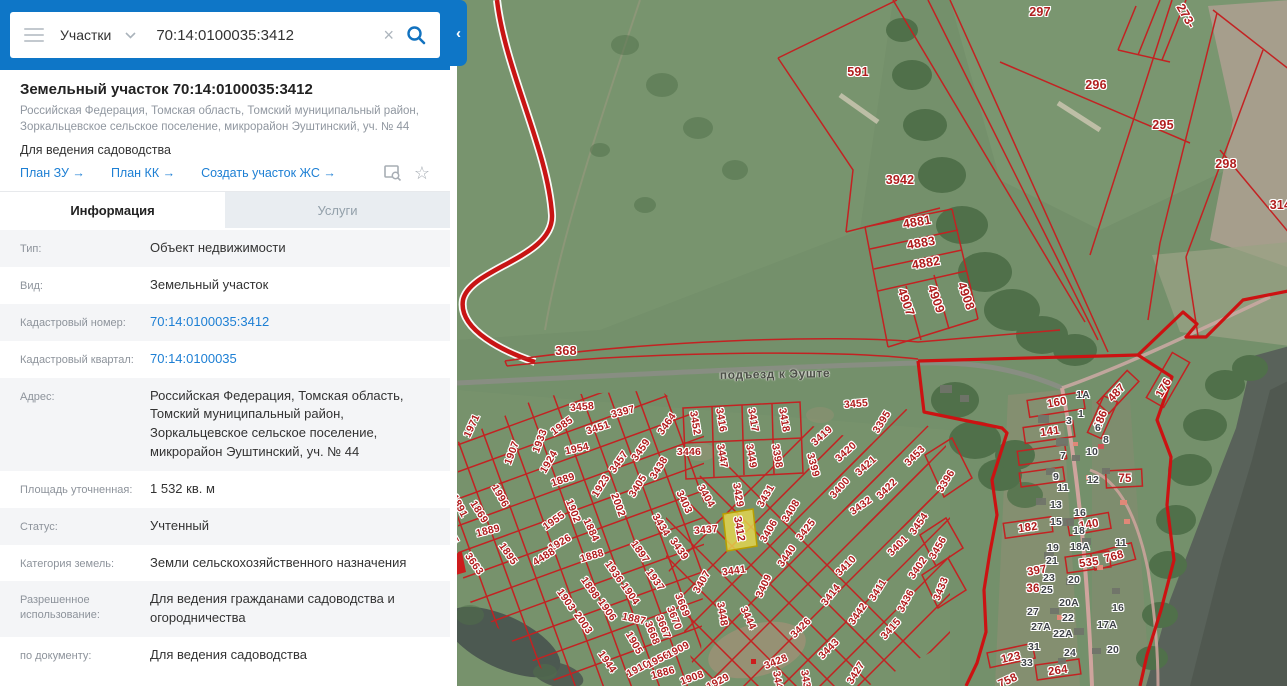  I want to click on parcel-label: 1909, so click(678, 650).